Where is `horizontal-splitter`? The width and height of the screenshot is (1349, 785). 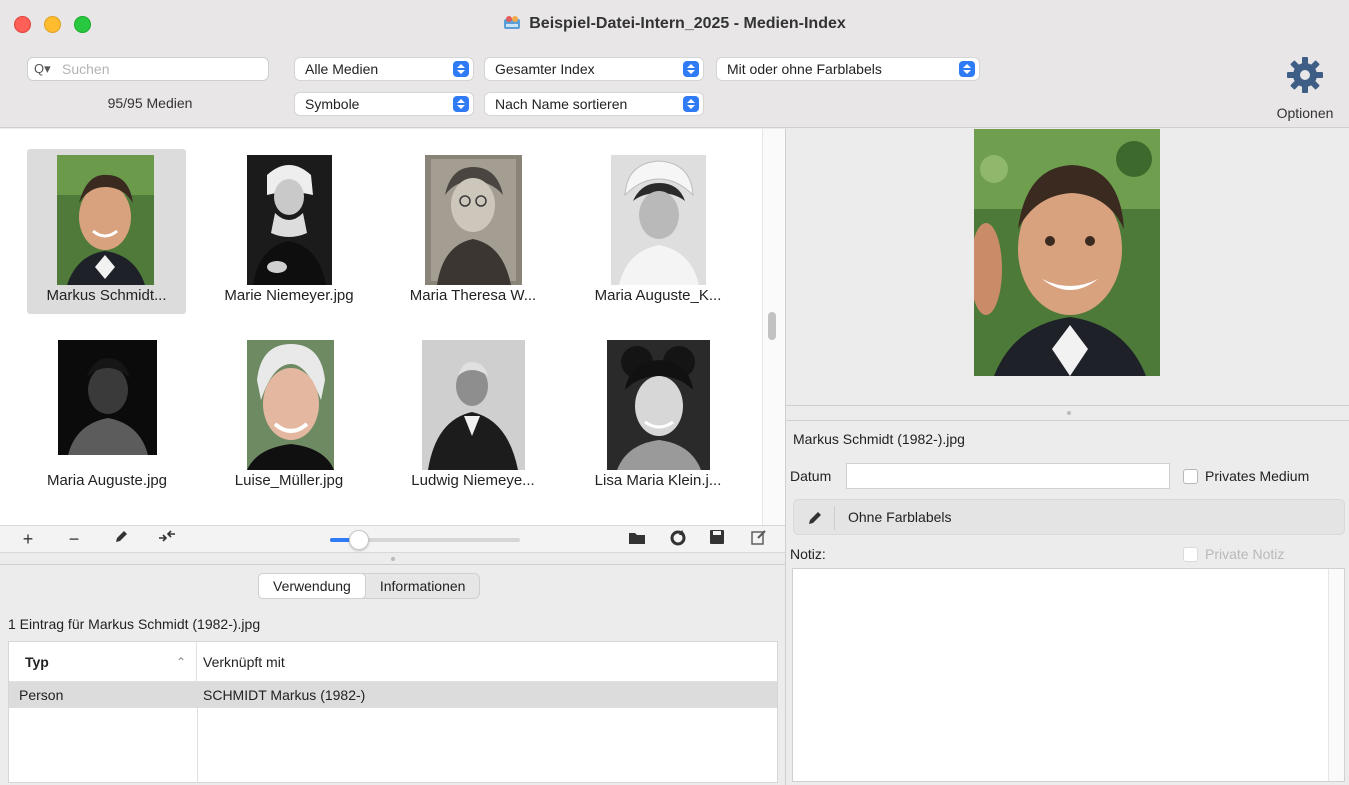
horizontal-splitter is located at coordinates (392, 559).